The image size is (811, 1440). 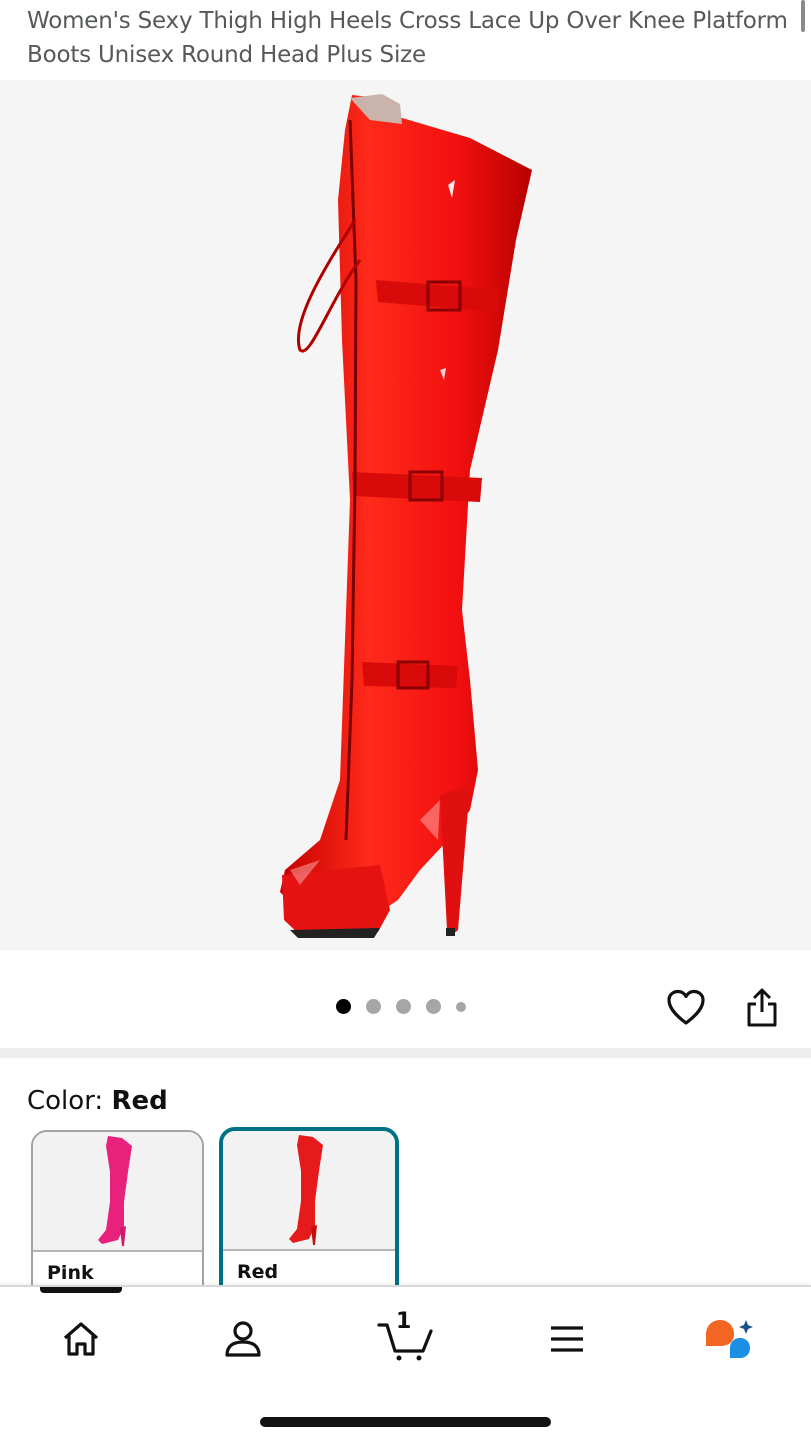 I want to click on home-indicator, so click(x=405, y=1422).